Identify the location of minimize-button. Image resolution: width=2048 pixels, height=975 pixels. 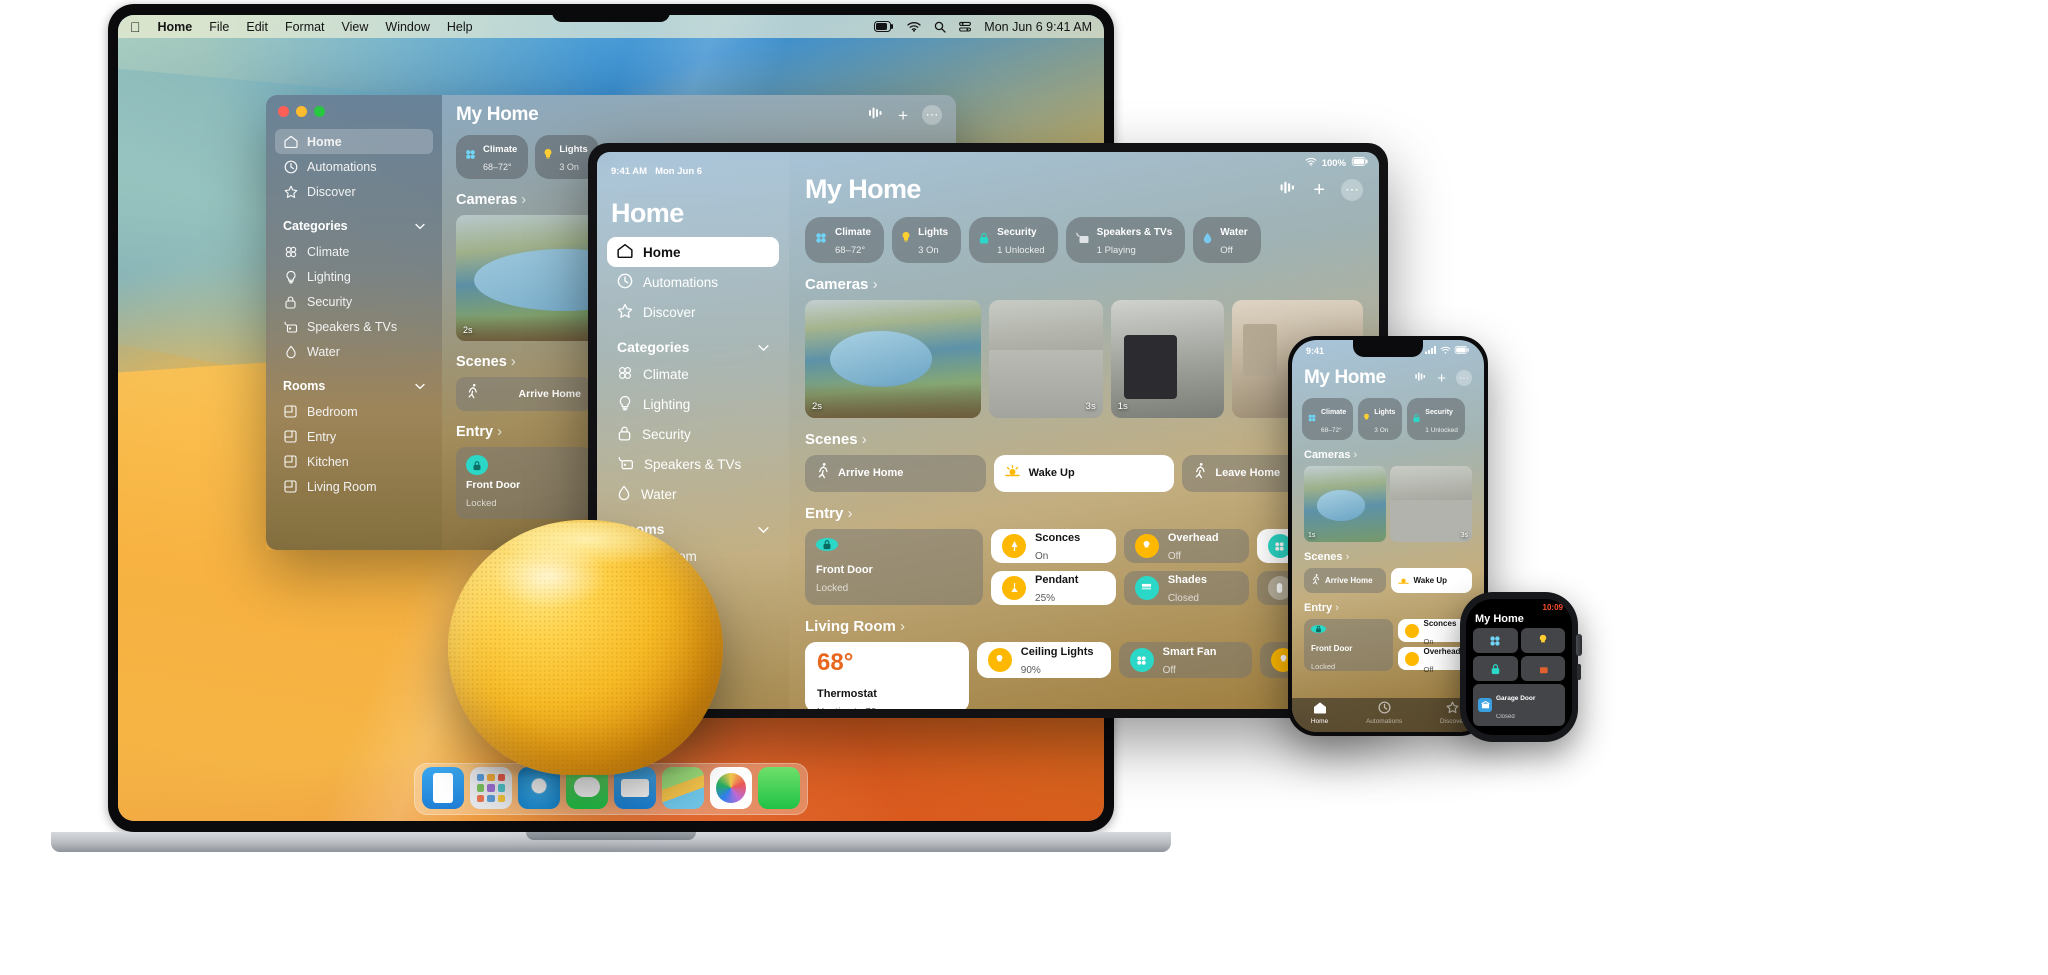
(301, 111).